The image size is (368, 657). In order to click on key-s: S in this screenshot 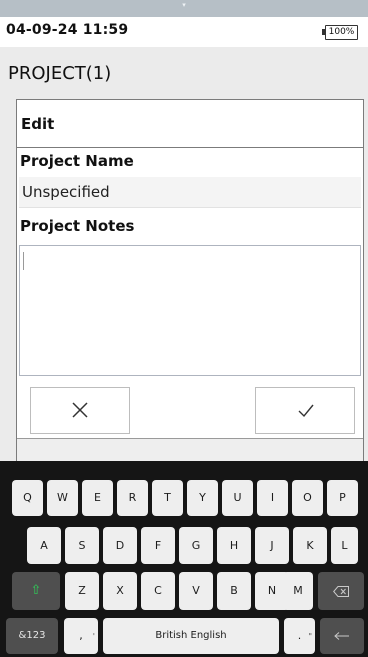, I will do `click(82, 545)`.